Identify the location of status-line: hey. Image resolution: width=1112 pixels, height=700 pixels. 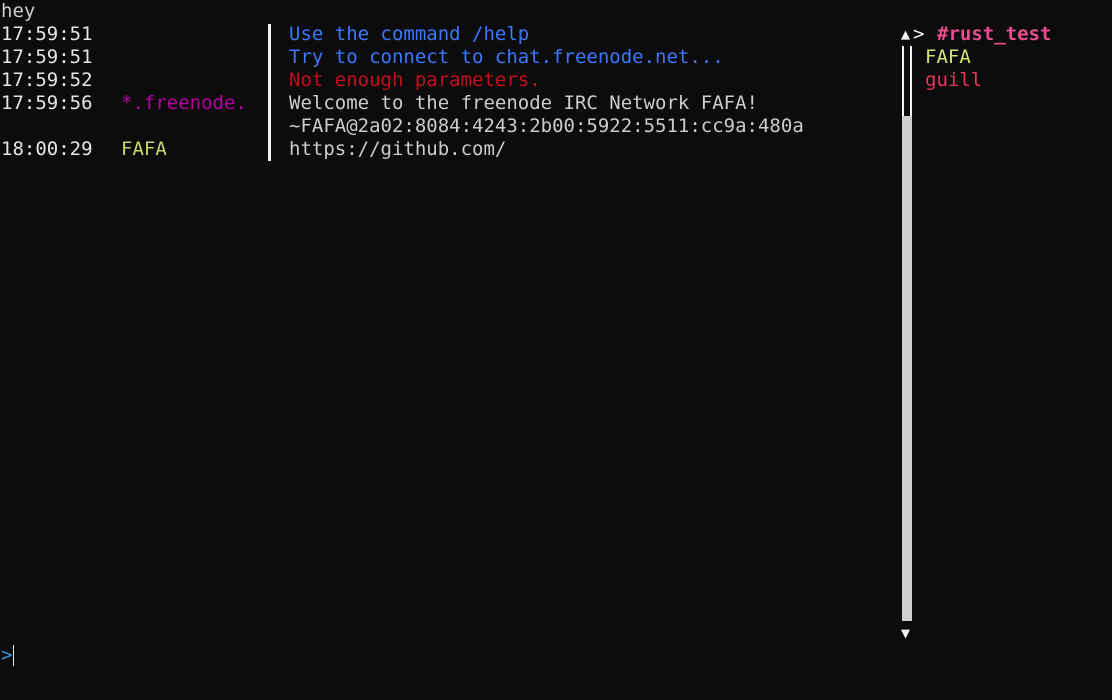
(18, 11).